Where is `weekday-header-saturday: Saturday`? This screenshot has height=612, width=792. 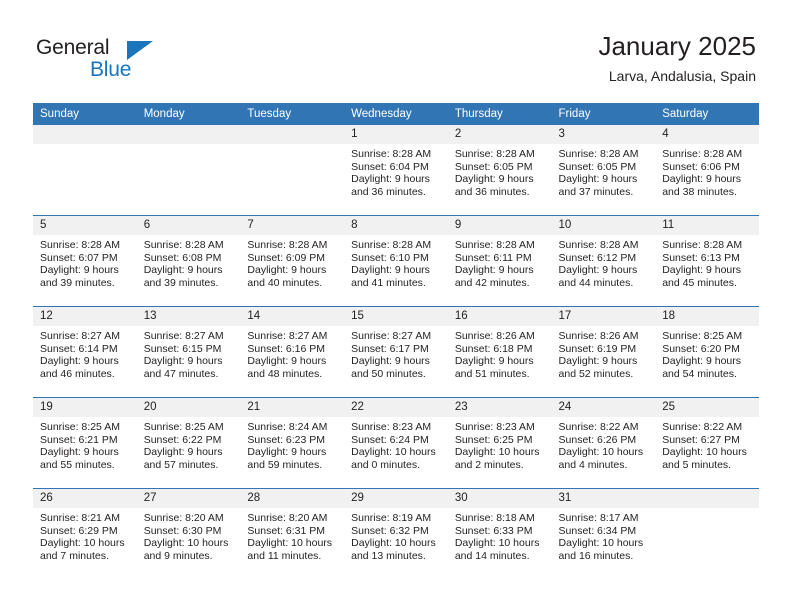
weekday-header-saturday: Saturday is located at coordinates (707, 114).